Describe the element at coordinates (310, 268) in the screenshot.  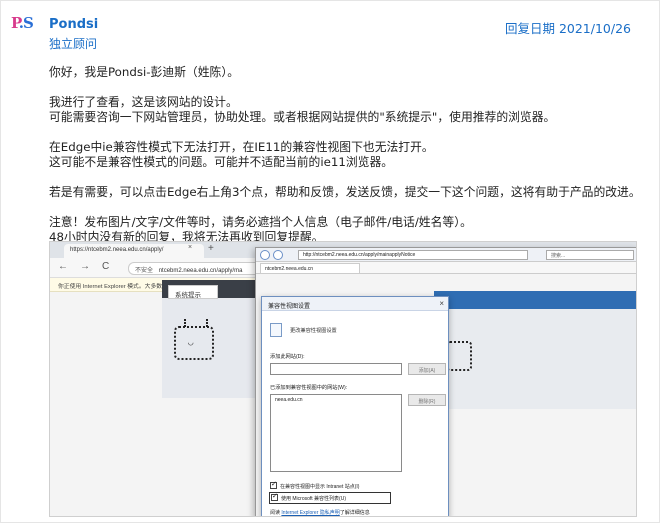
I see `ie-tab: ntcebm2.neea.edu.cn` at that location.